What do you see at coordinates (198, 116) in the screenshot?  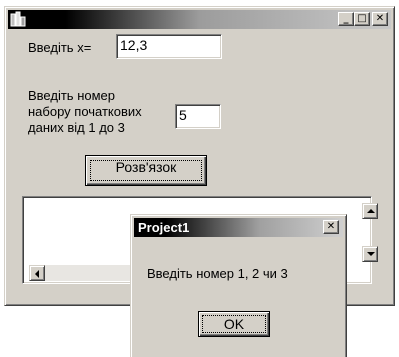 I see `set-number-input: 5` at bounding box center [198, 116].